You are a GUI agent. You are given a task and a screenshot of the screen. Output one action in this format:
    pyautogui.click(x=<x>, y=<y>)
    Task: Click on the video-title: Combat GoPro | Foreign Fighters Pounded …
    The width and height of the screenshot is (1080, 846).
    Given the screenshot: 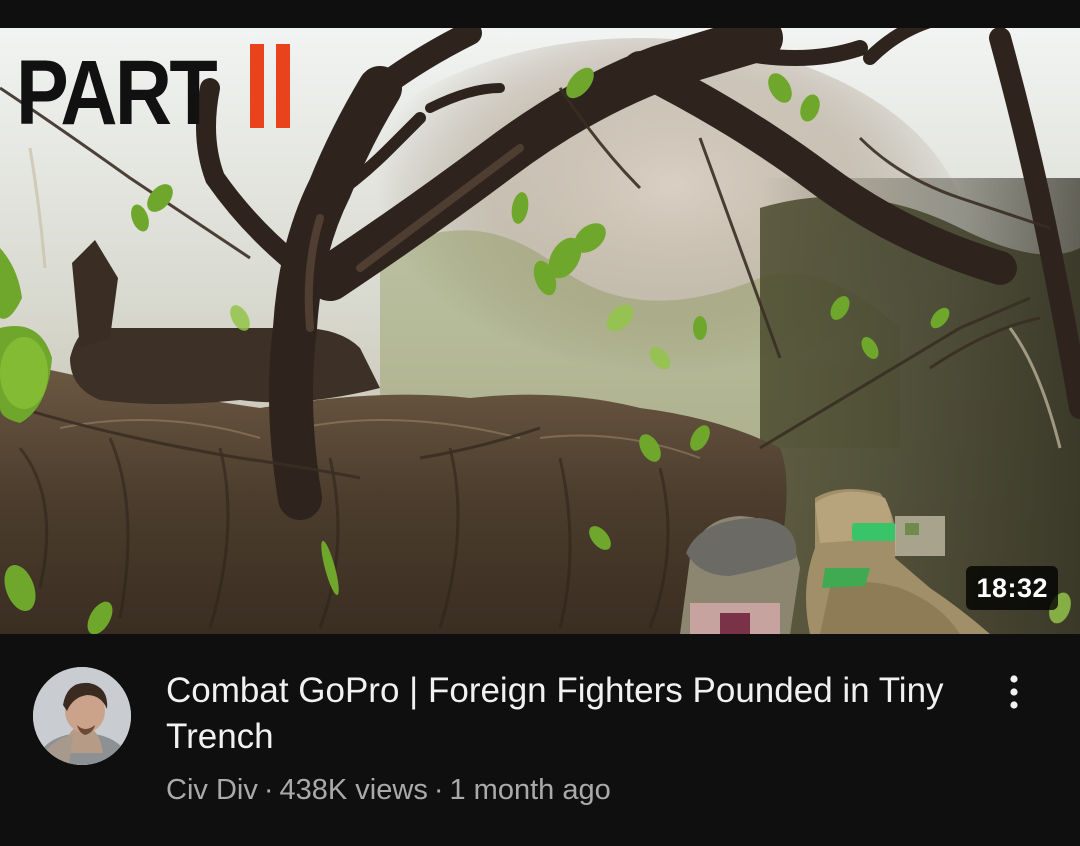 What is the action you would take?
    pyautogui.click(x=566, y=714)
    